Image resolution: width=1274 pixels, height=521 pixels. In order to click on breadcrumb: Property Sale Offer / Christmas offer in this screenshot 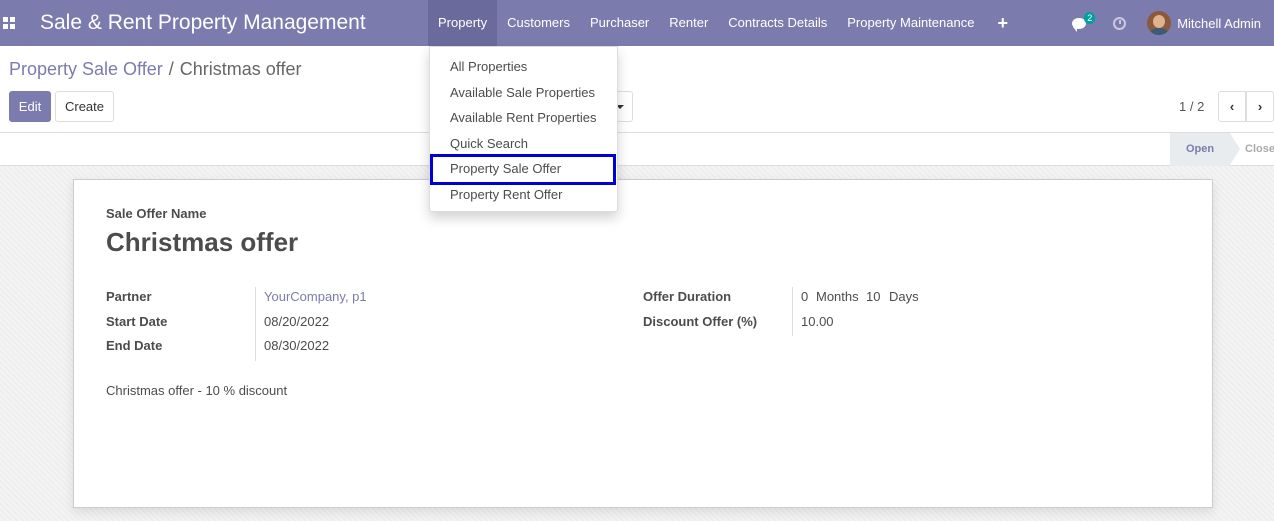, I will do `click(155, 69)`.